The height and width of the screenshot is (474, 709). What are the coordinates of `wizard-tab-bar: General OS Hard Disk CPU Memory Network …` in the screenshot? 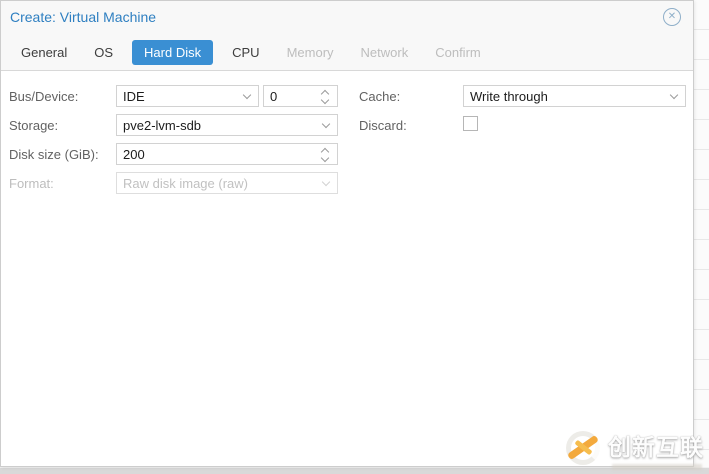 It's located at (347, 52).